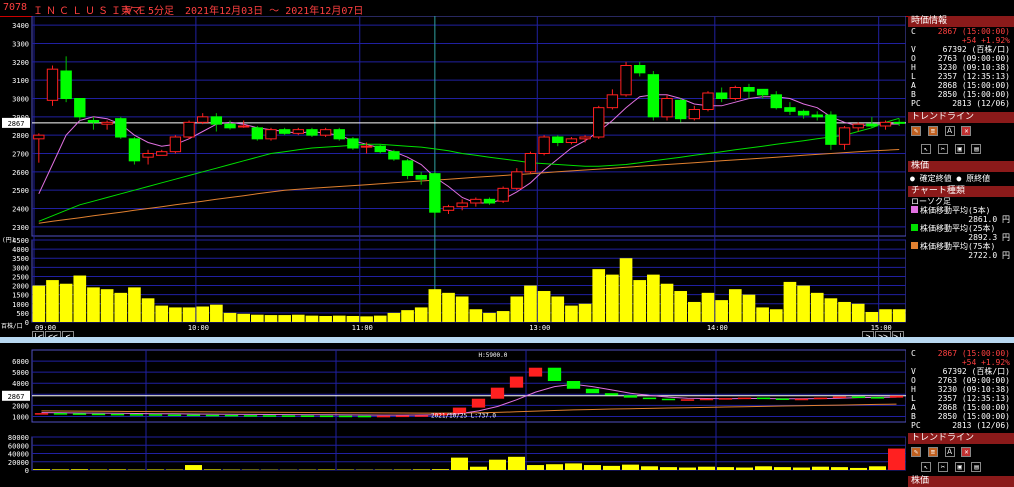  What do you see at coordinates (961, 178) in the screenshot?
I see `radio-raw-close: ●` at bounding box center [961, 178].